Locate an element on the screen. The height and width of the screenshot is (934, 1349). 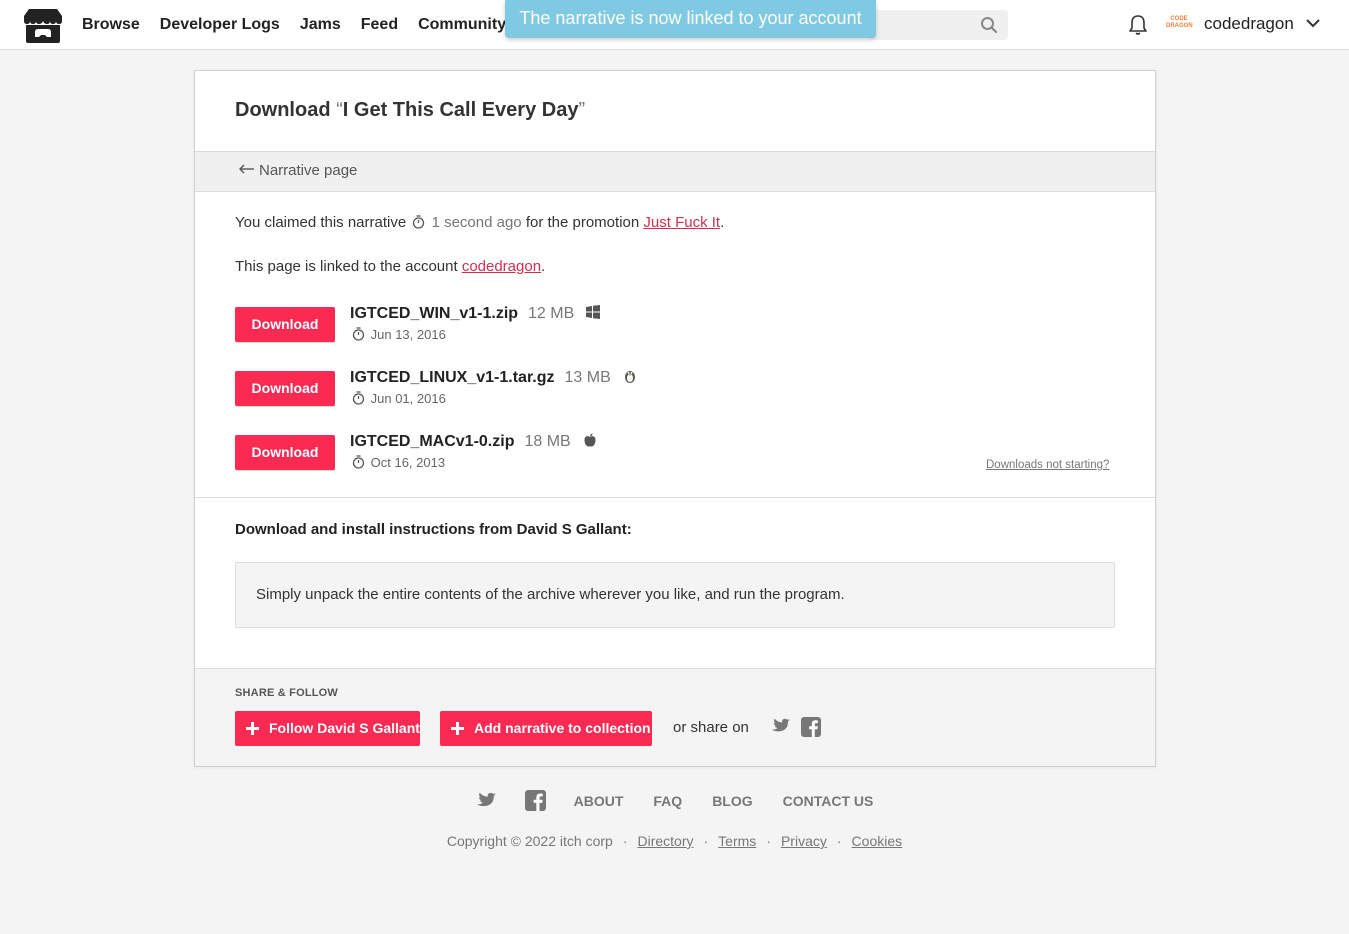
file-size: 18 MB is located at coordinates (547, 441).